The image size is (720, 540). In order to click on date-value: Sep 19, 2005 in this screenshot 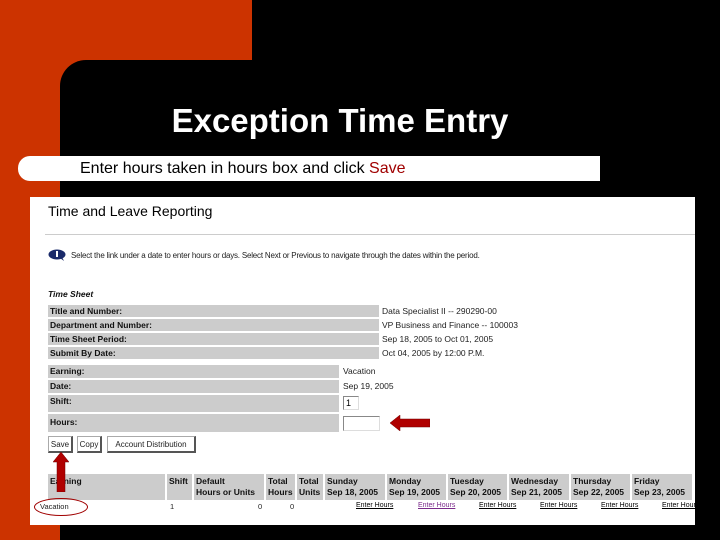, I will do `click(368, 386)`.